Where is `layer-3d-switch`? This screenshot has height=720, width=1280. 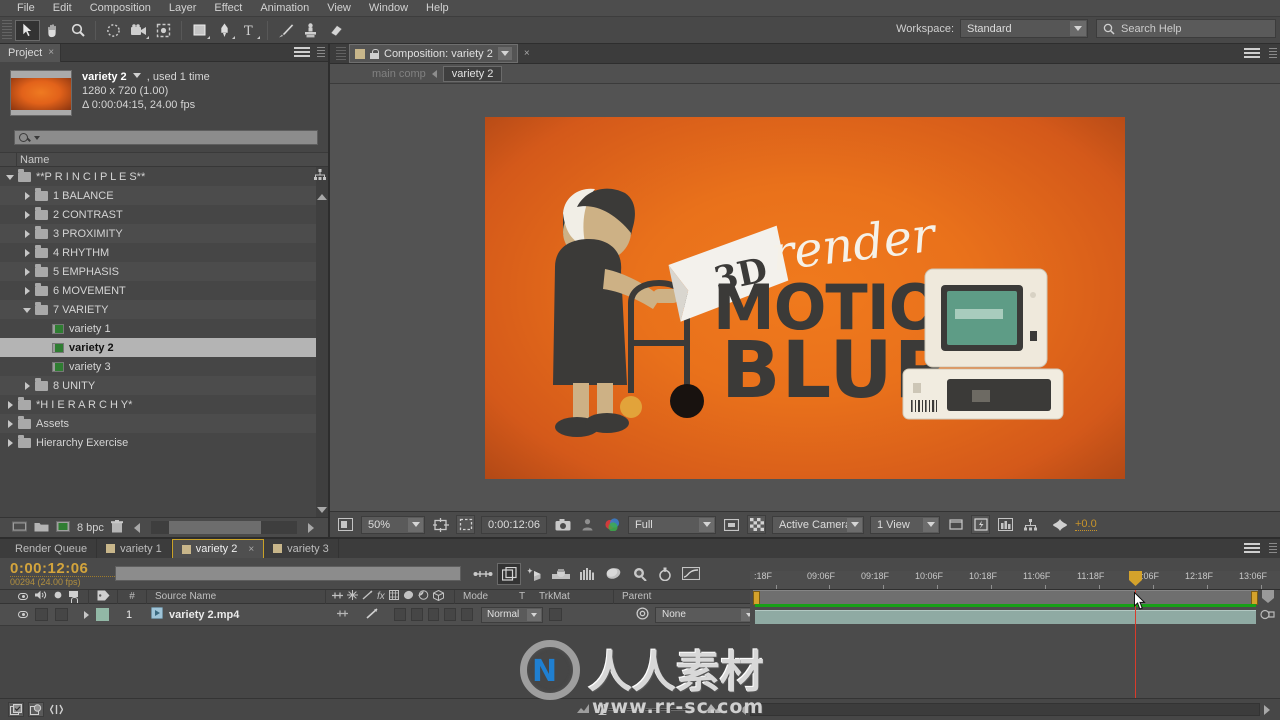
layer-3d-switch is located at coordinates (467, 614).